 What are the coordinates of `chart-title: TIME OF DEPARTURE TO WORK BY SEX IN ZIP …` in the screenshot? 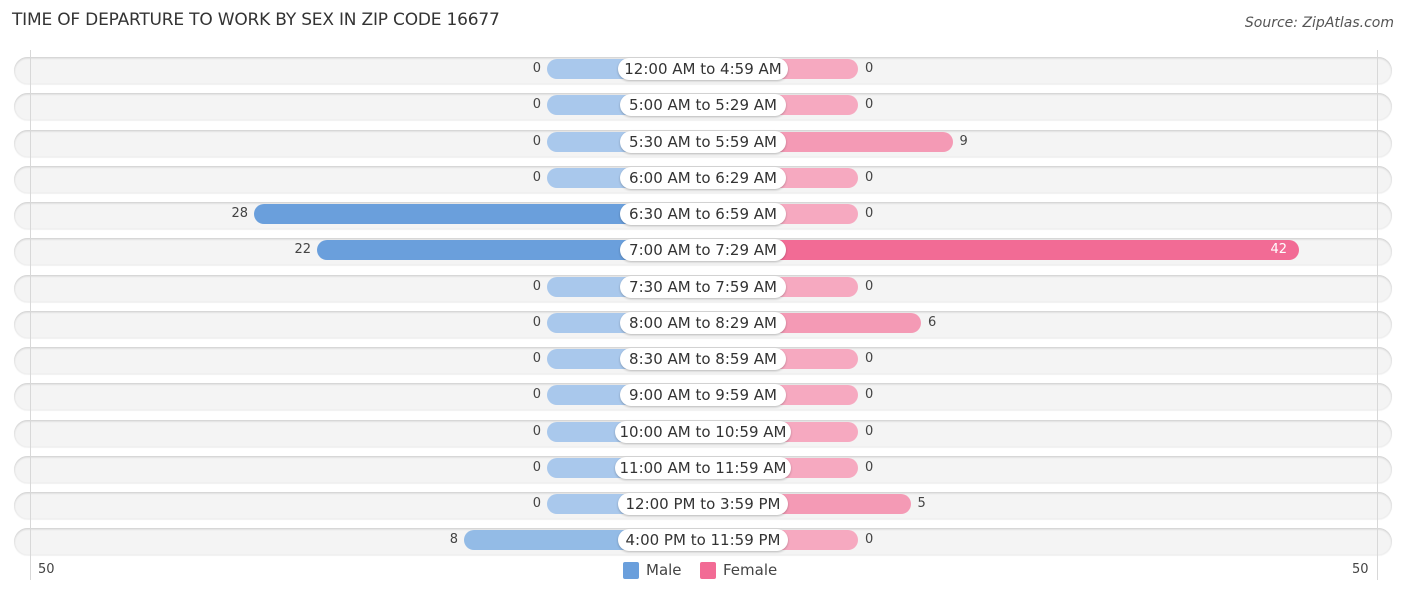 It's located at (256, 20).